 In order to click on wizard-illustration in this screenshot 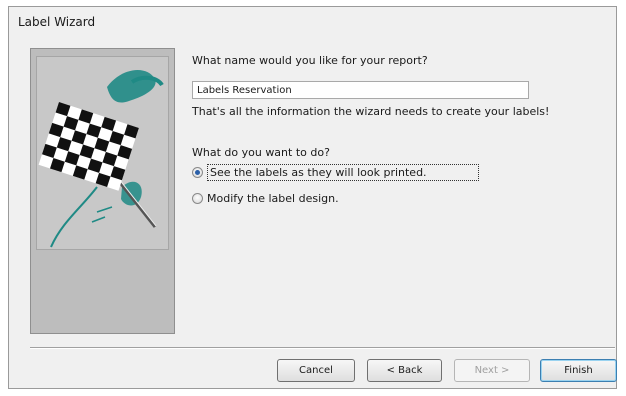, I will do `click(102, 153)`.